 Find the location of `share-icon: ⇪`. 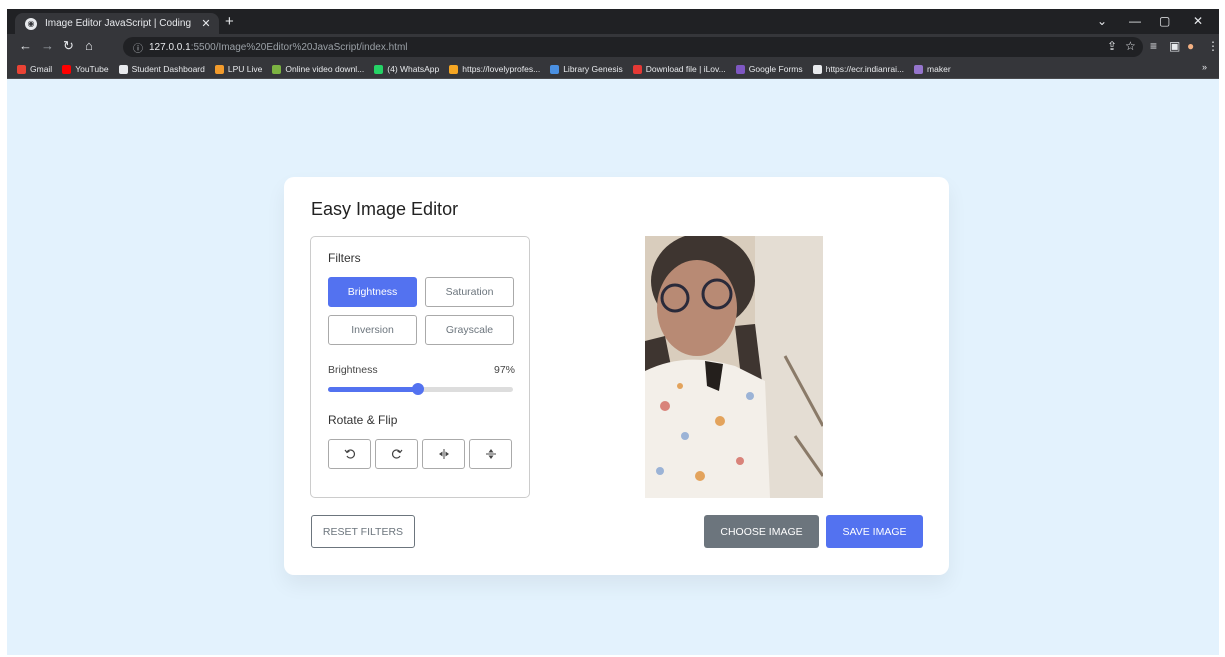

share-icon: ⇪ is located at coordinates (1112, 46).